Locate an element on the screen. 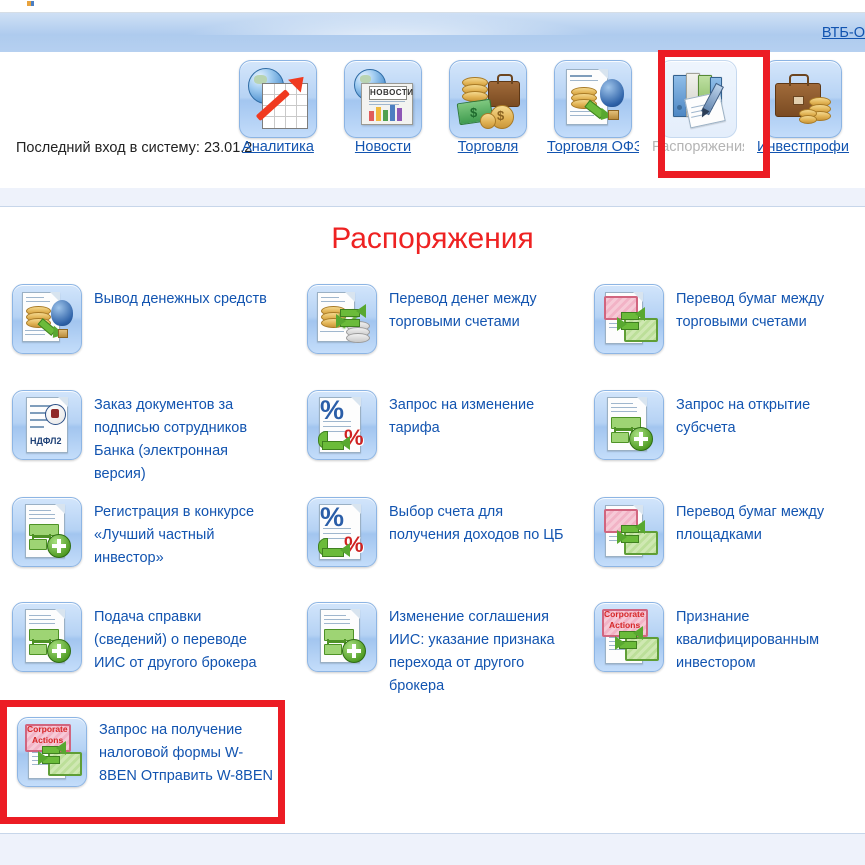 This screenshot has height=865, width=865. order-label-line2: квалифицированным is located at coordinates (748, 640).